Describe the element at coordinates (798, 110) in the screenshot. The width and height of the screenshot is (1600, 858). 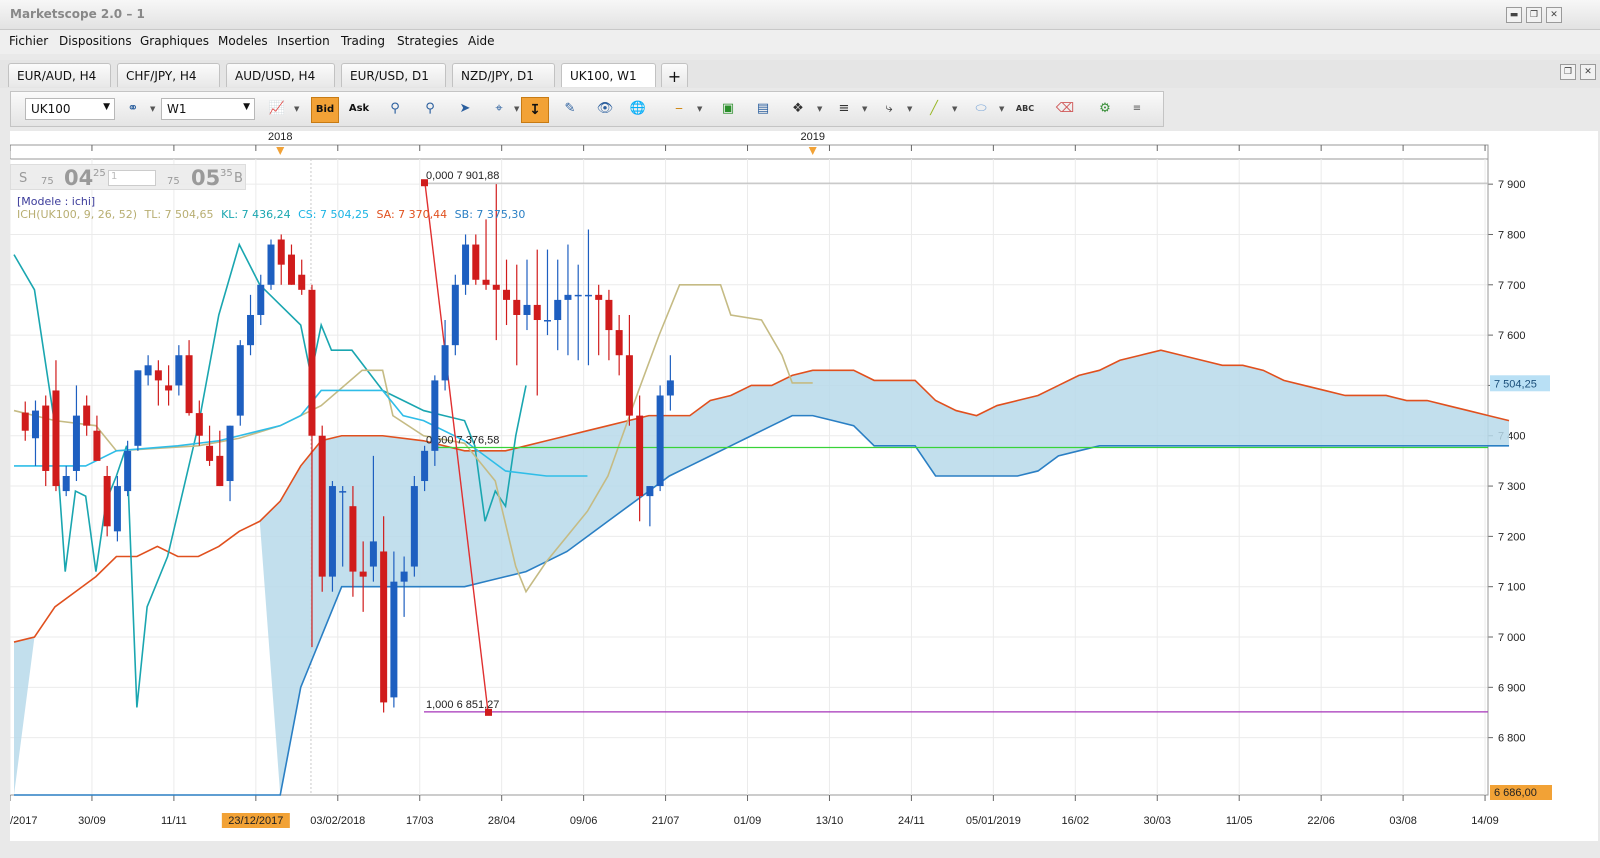
I see `indicators-icon: ❖` at that location.